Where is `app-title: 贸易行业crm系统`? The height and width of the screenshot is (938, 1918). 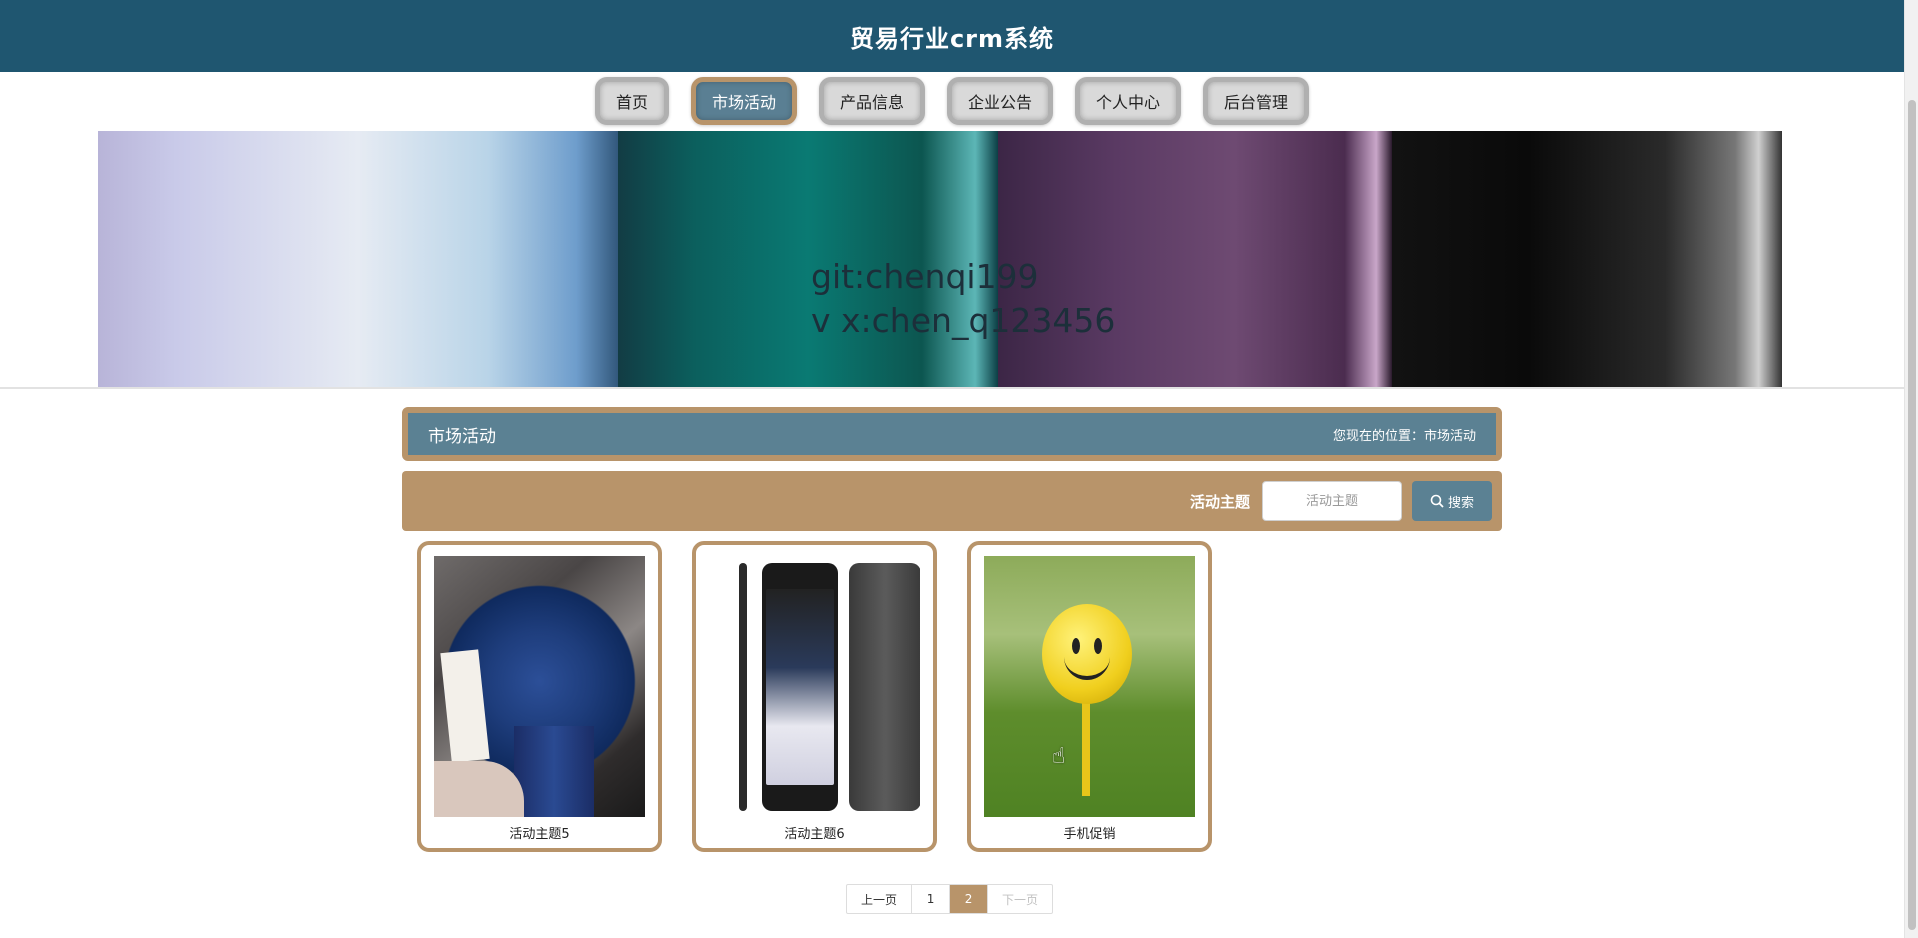
app-title: 贸易行业crm系统 is located at coordinates (952, 38).